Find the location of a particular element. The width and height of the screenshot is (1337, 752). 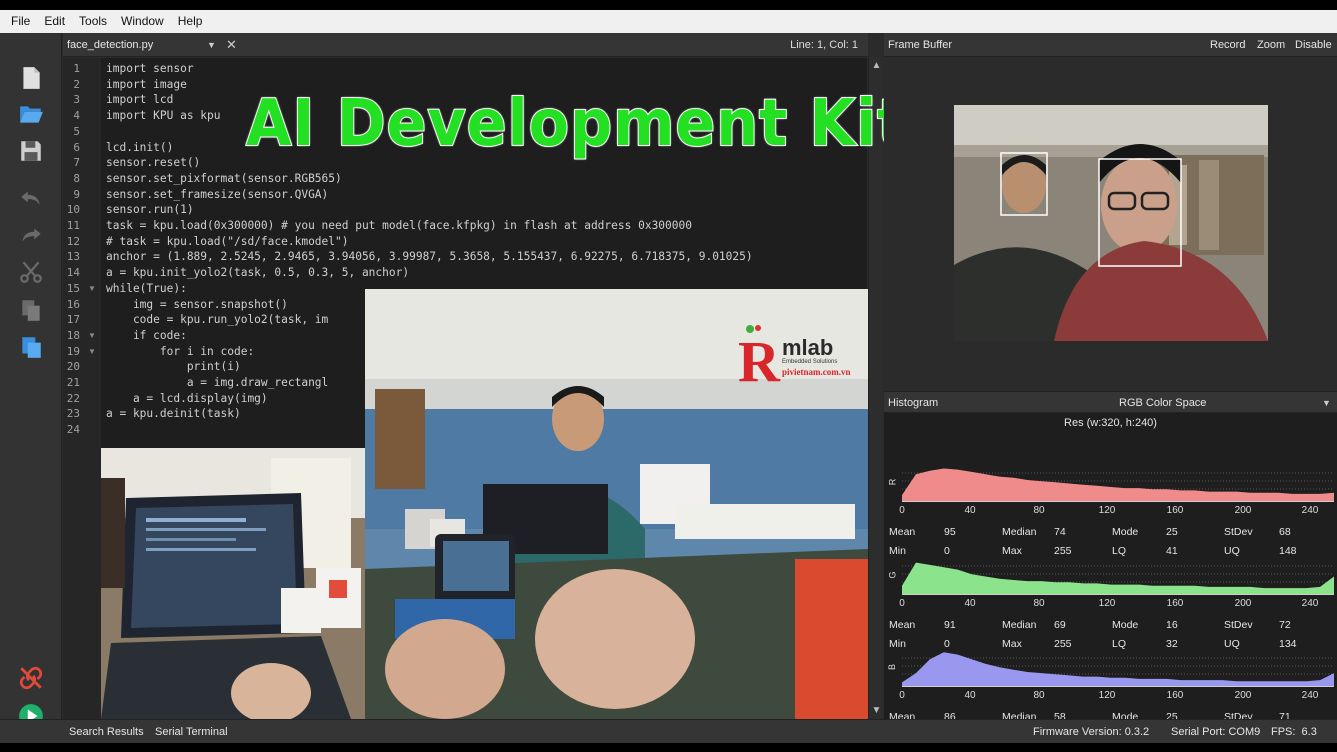

stats-row: Mean 91 Median 69 Mode 16 StDev 72 is located at coordinates (1110, 625).